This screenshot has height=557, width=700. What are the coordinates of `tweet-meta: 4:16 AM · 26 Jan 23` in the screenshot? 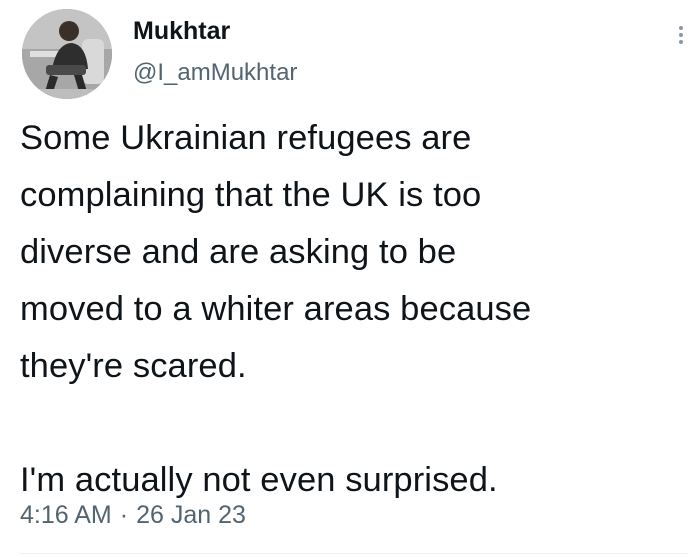 It's located at (133, 515).